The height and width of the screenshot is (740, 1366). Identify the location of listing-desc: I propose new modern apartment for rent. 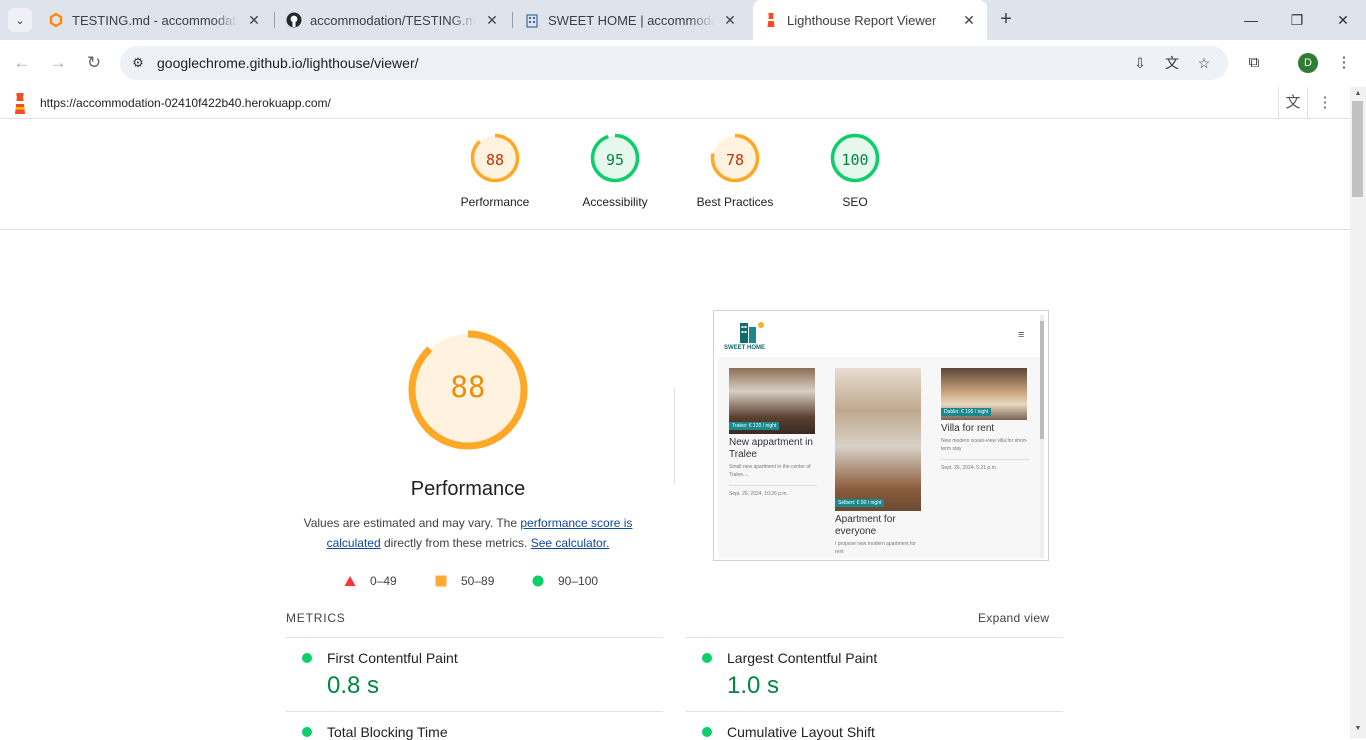
(875, 548).